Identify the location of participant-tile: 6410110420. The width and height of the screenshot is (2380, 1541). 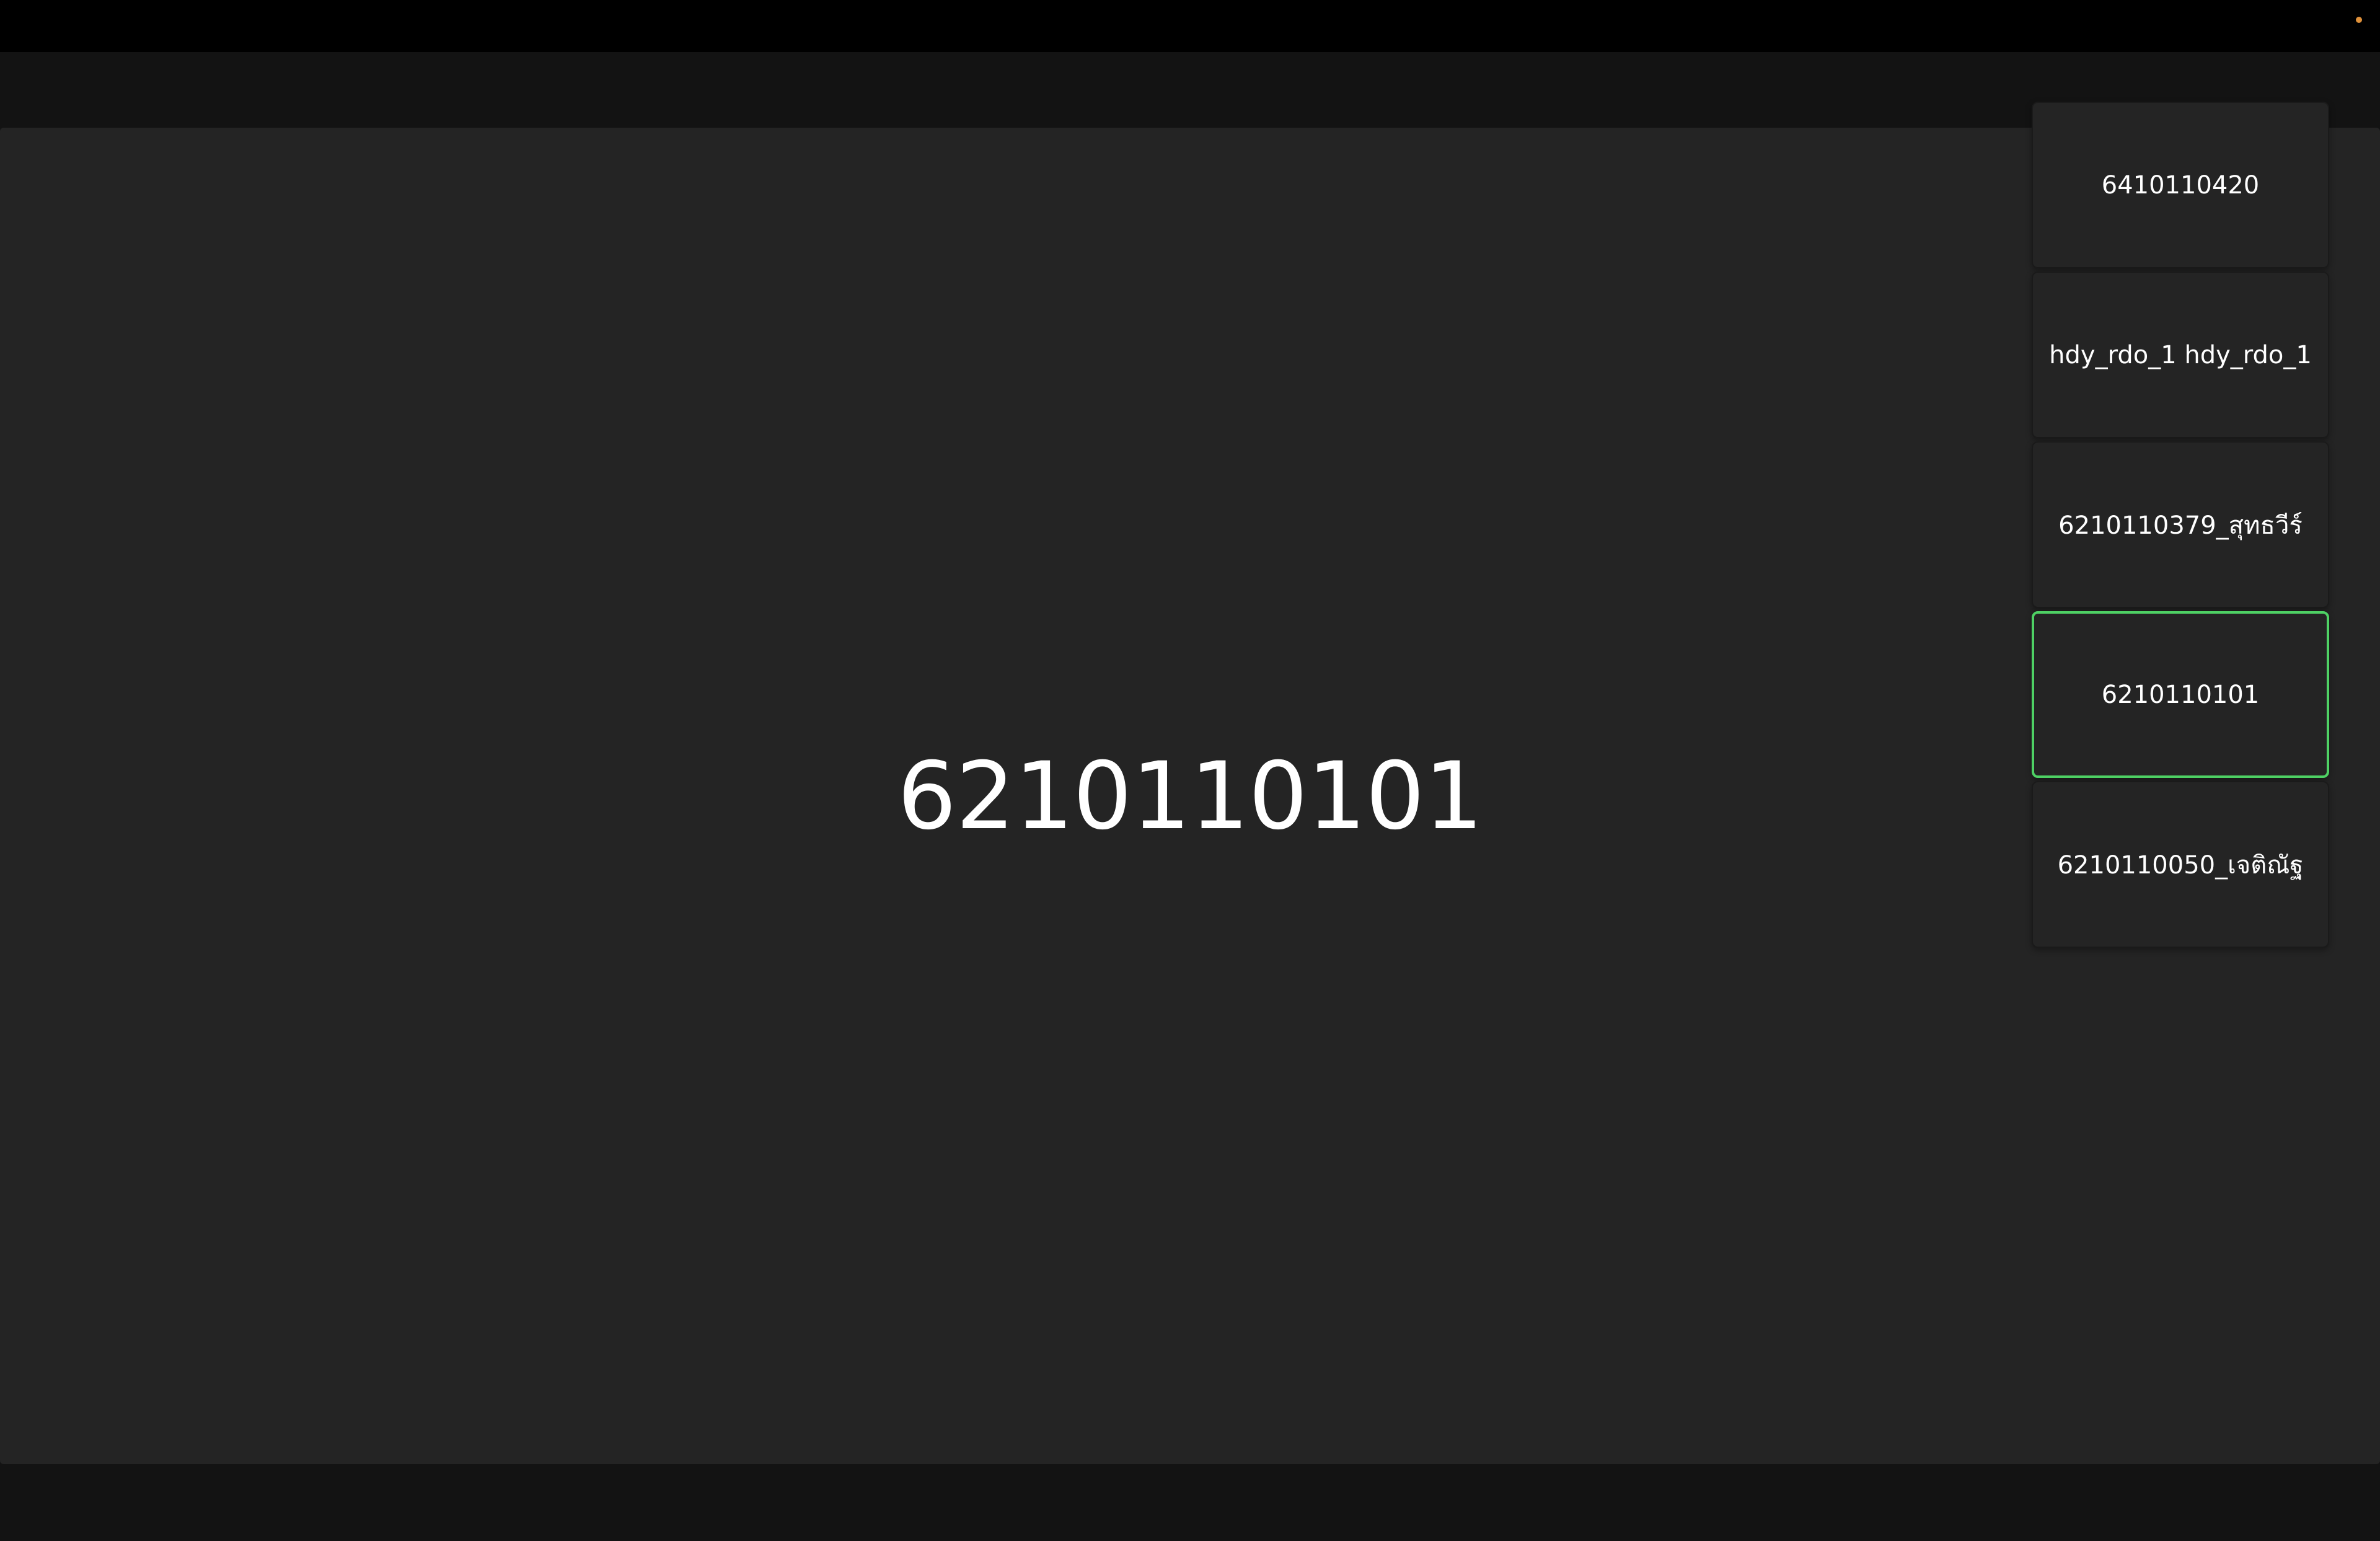
(2180, 185).